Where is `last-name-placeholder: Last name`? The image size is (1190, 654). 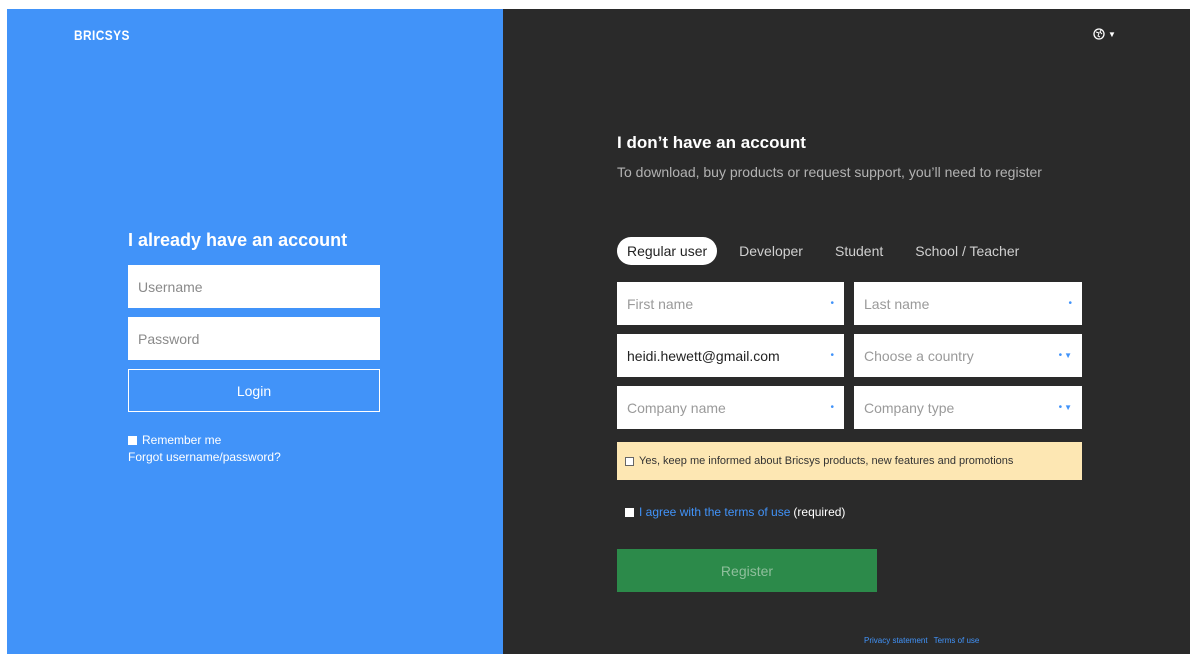 last-name-placeholder: Last name is located at coordinates (897, 303).